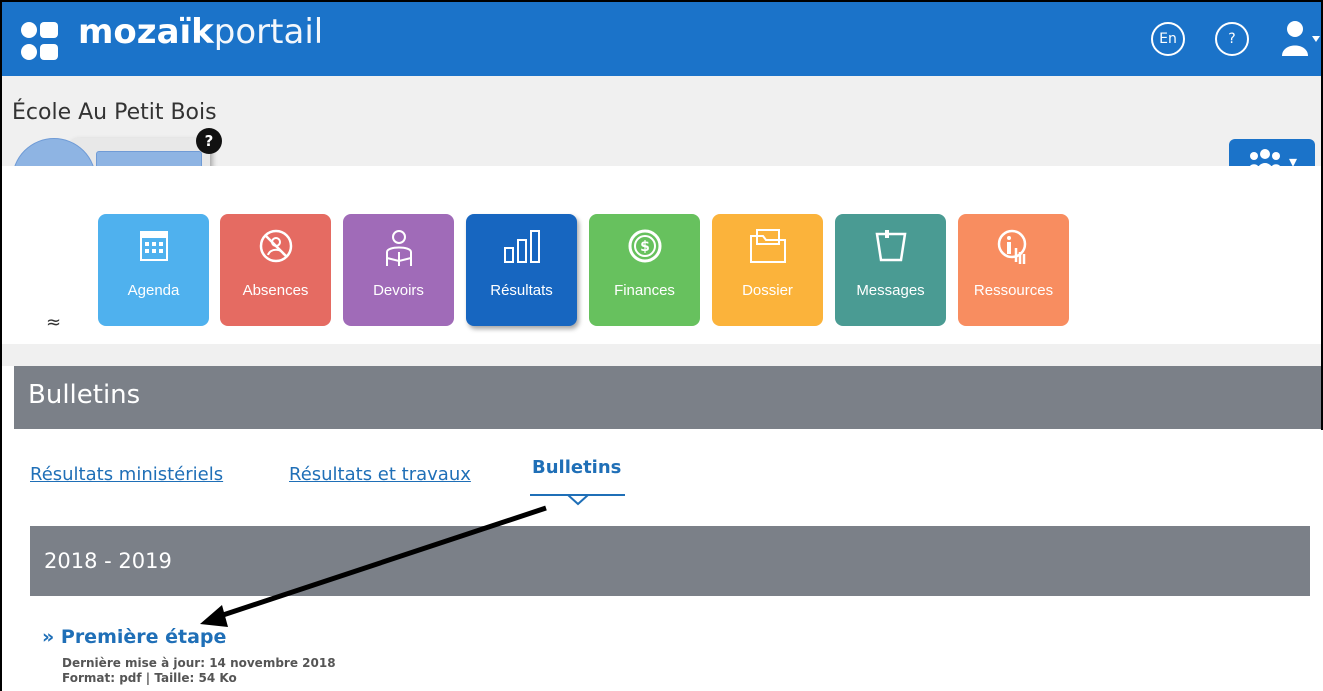  I want to click on section-title: Bulletins, so click(84, 395).